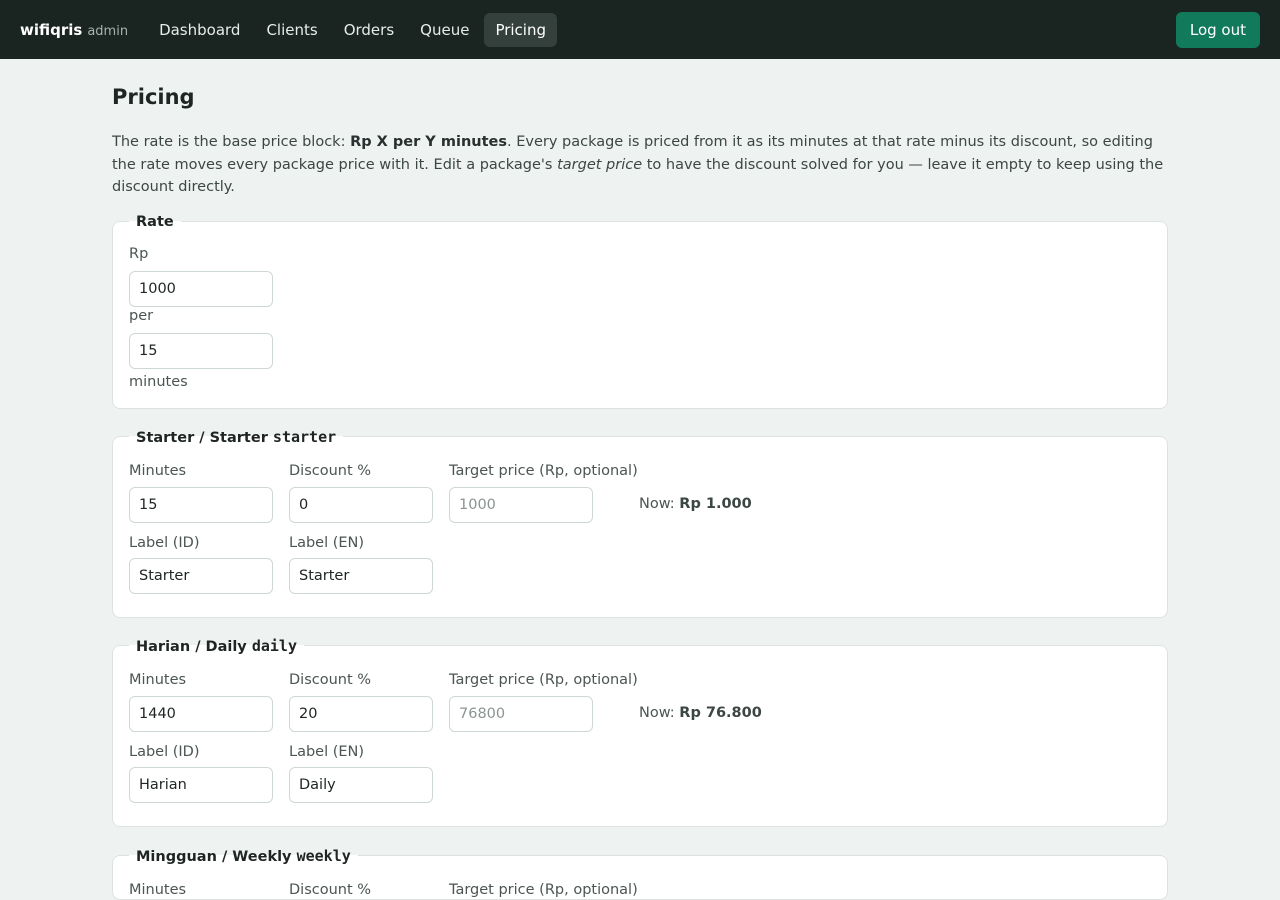 The image size is (1280, 900). I want to click on nav-orders: Orders, so click(369, 30).